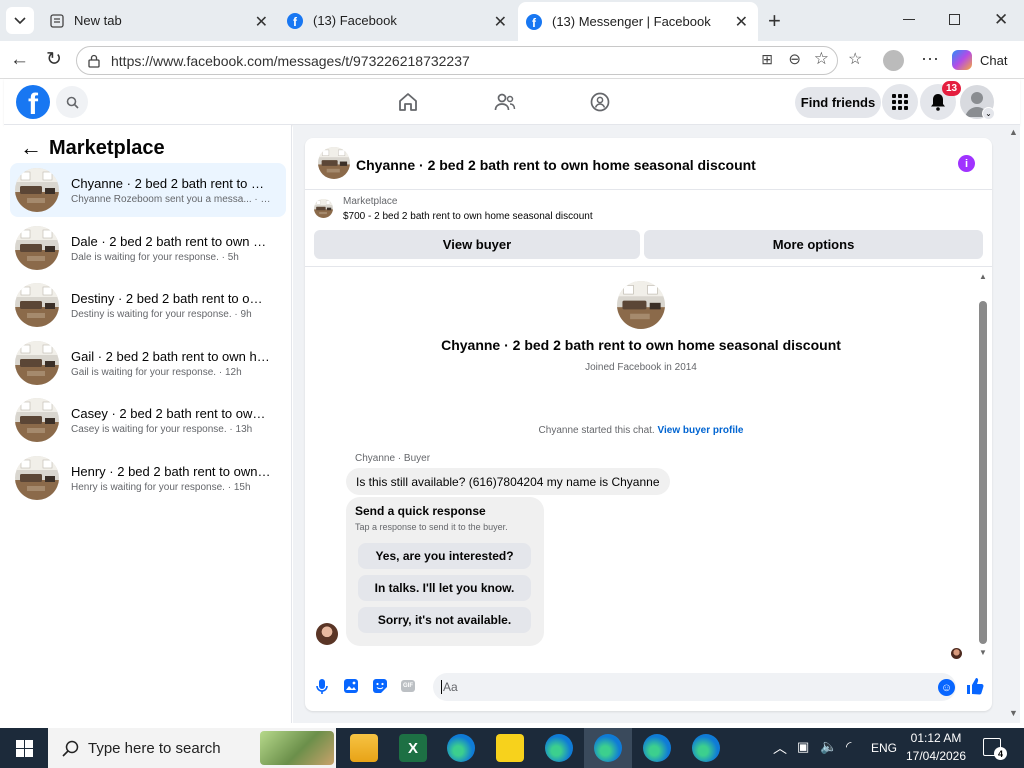 This screenshot has height=768, width=1024. What do you see at coordinates (848, 746) in the screenshot?
I see `network-icon: ◜` at bounding box center [848, 746].